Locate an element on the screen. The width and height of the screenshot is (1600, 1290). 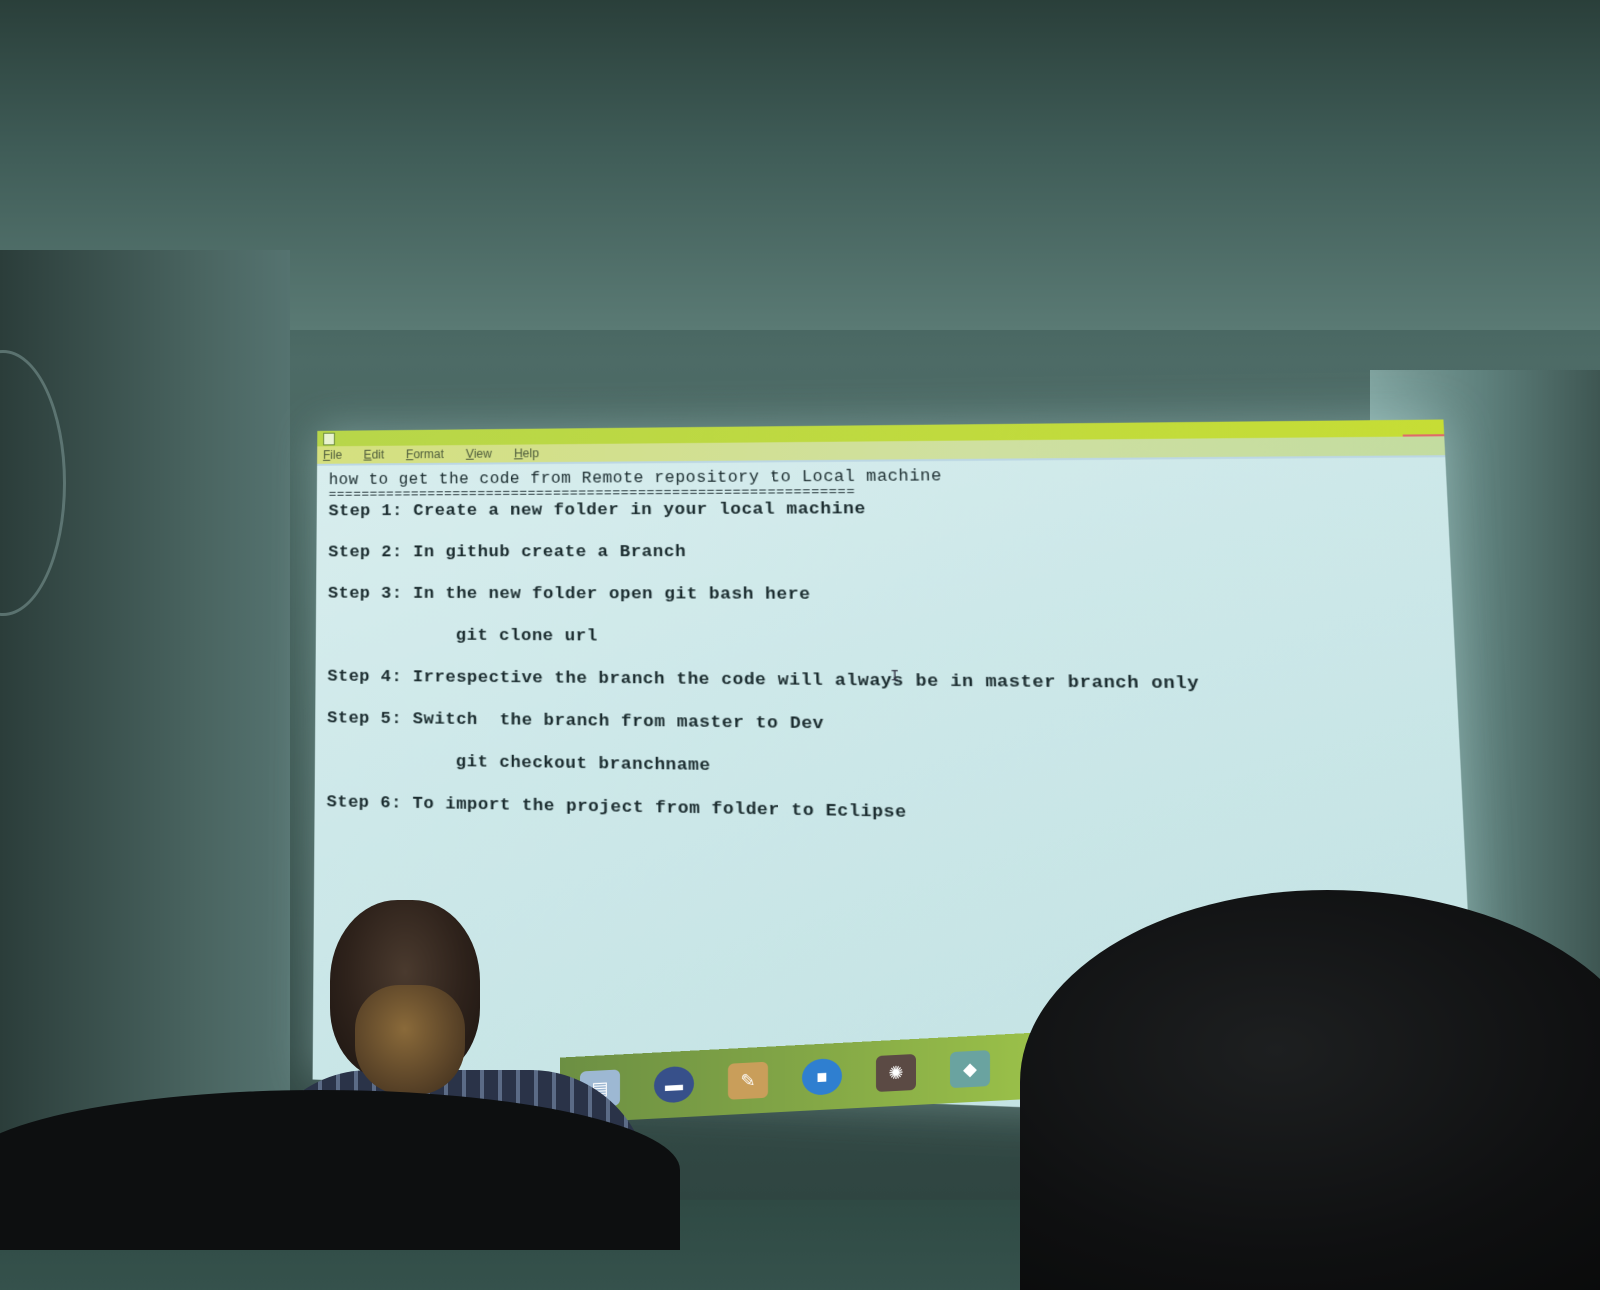
notepad-icon is located at coordinates (329, 439).